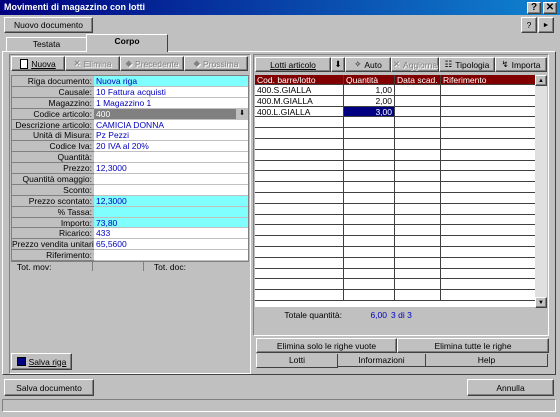 The height and width of the screenshot is (417, 560). I want to click on form-field: 1 Magazzino 1, so click(171, 103).